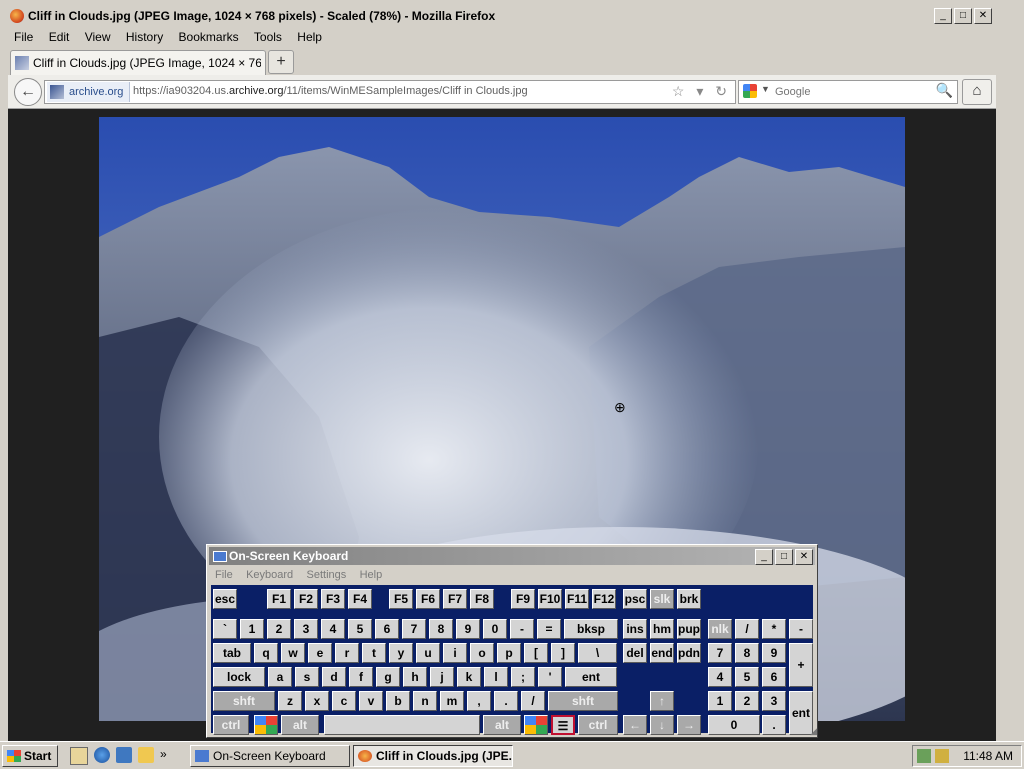 The height and width of the screenshot is (769, 1024). I want to click on osk-key: 7, so click(414, 629).